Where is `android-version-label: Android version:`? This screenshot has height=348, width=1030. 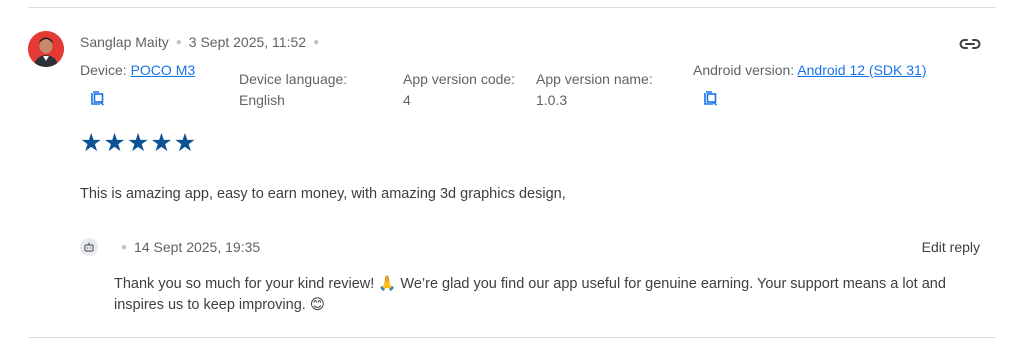
android-version-label: Android version: is located at coordinates (745, 70).